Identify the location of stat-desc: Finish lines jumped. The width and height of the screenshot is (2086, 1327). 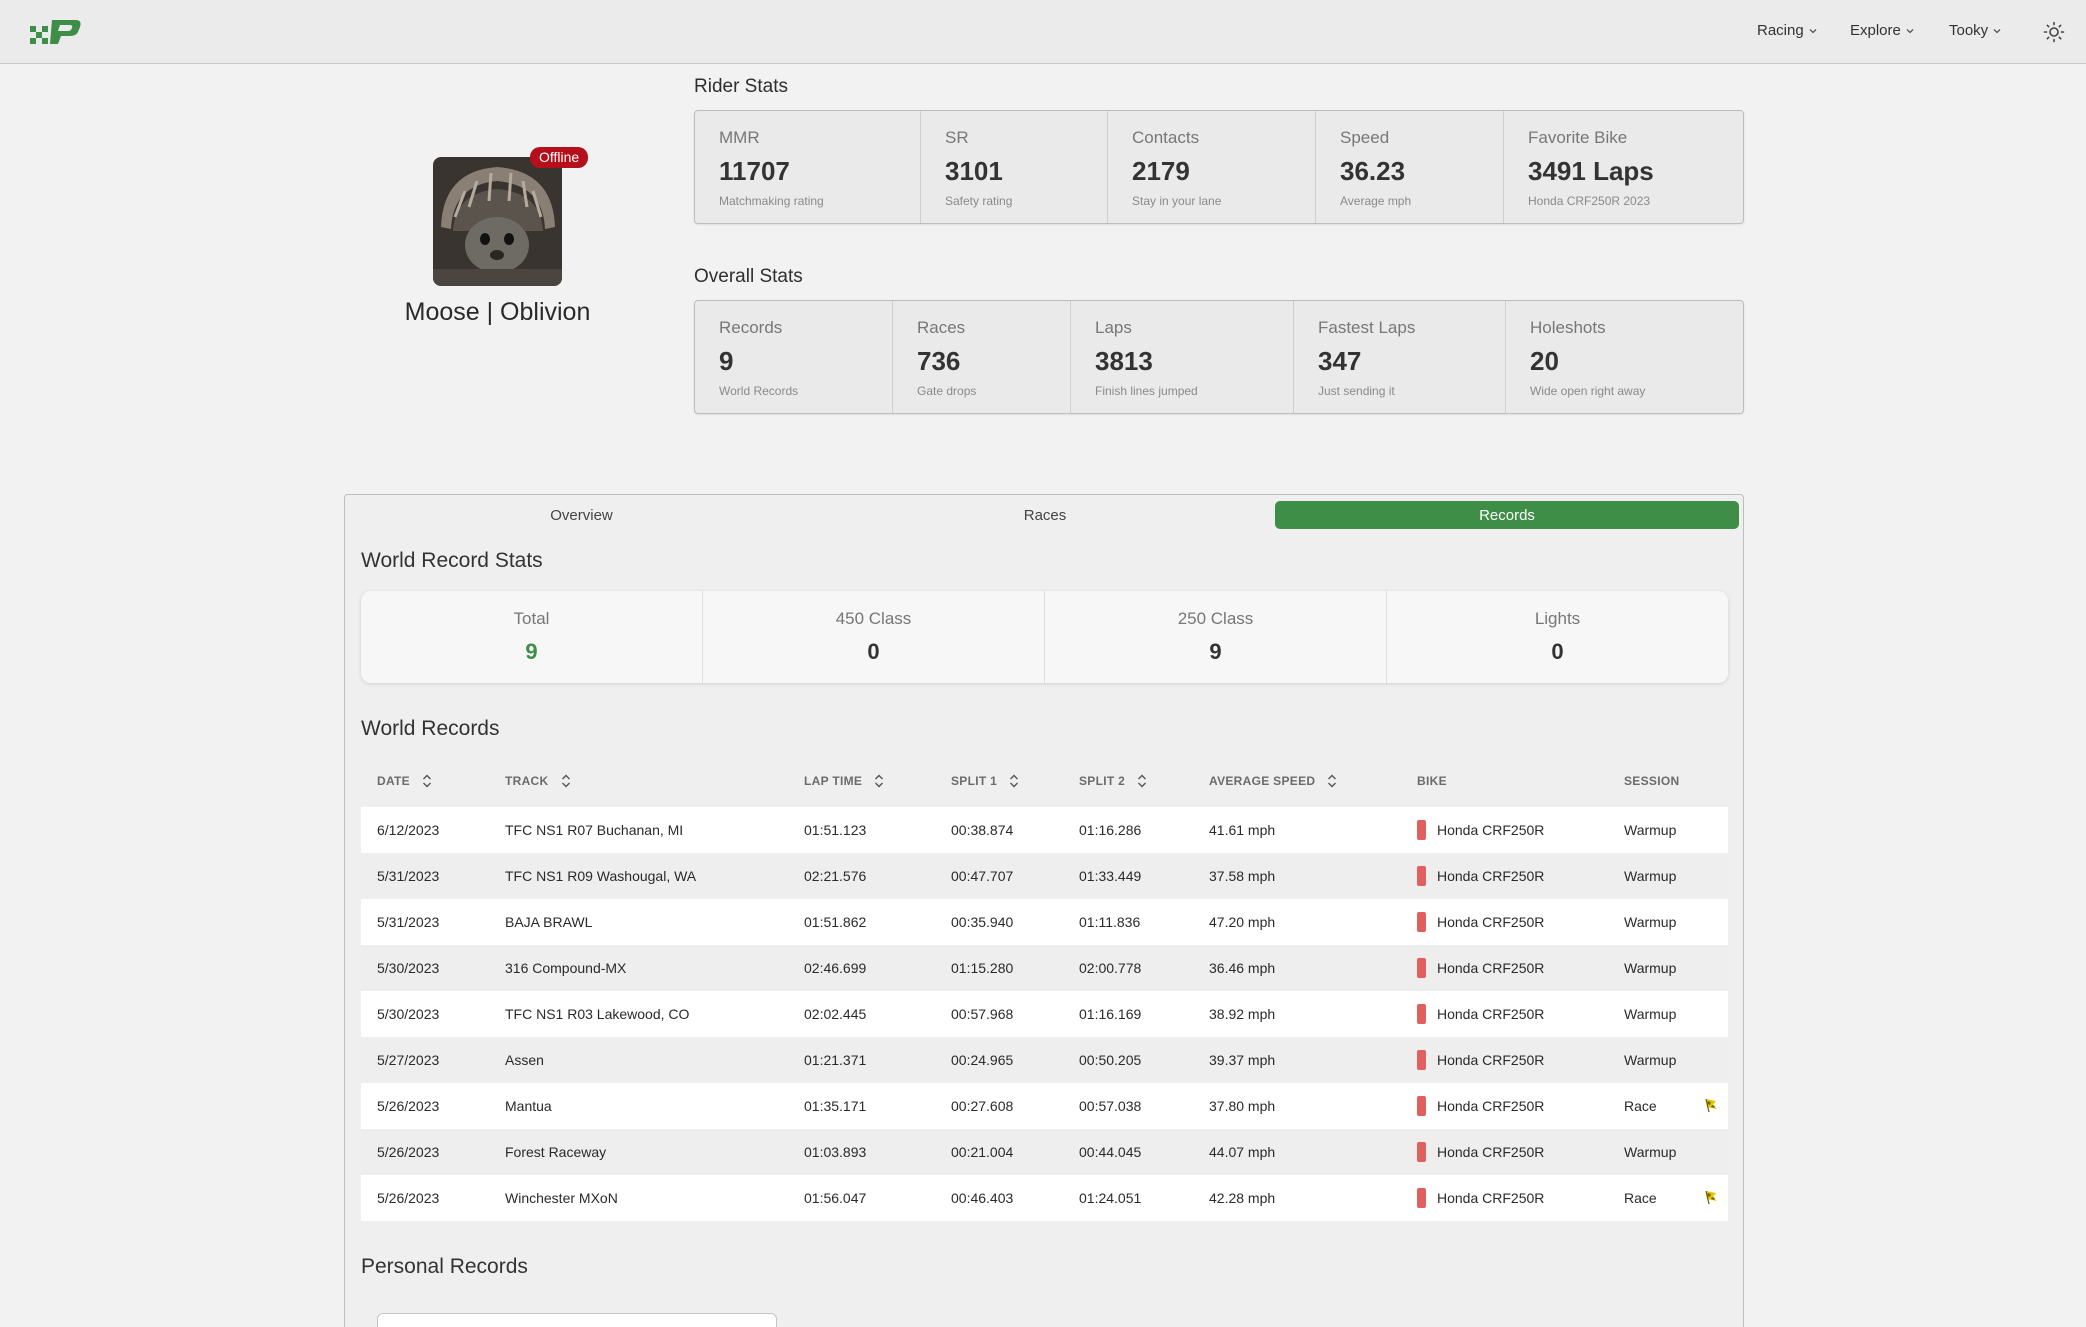
(1146, 391).